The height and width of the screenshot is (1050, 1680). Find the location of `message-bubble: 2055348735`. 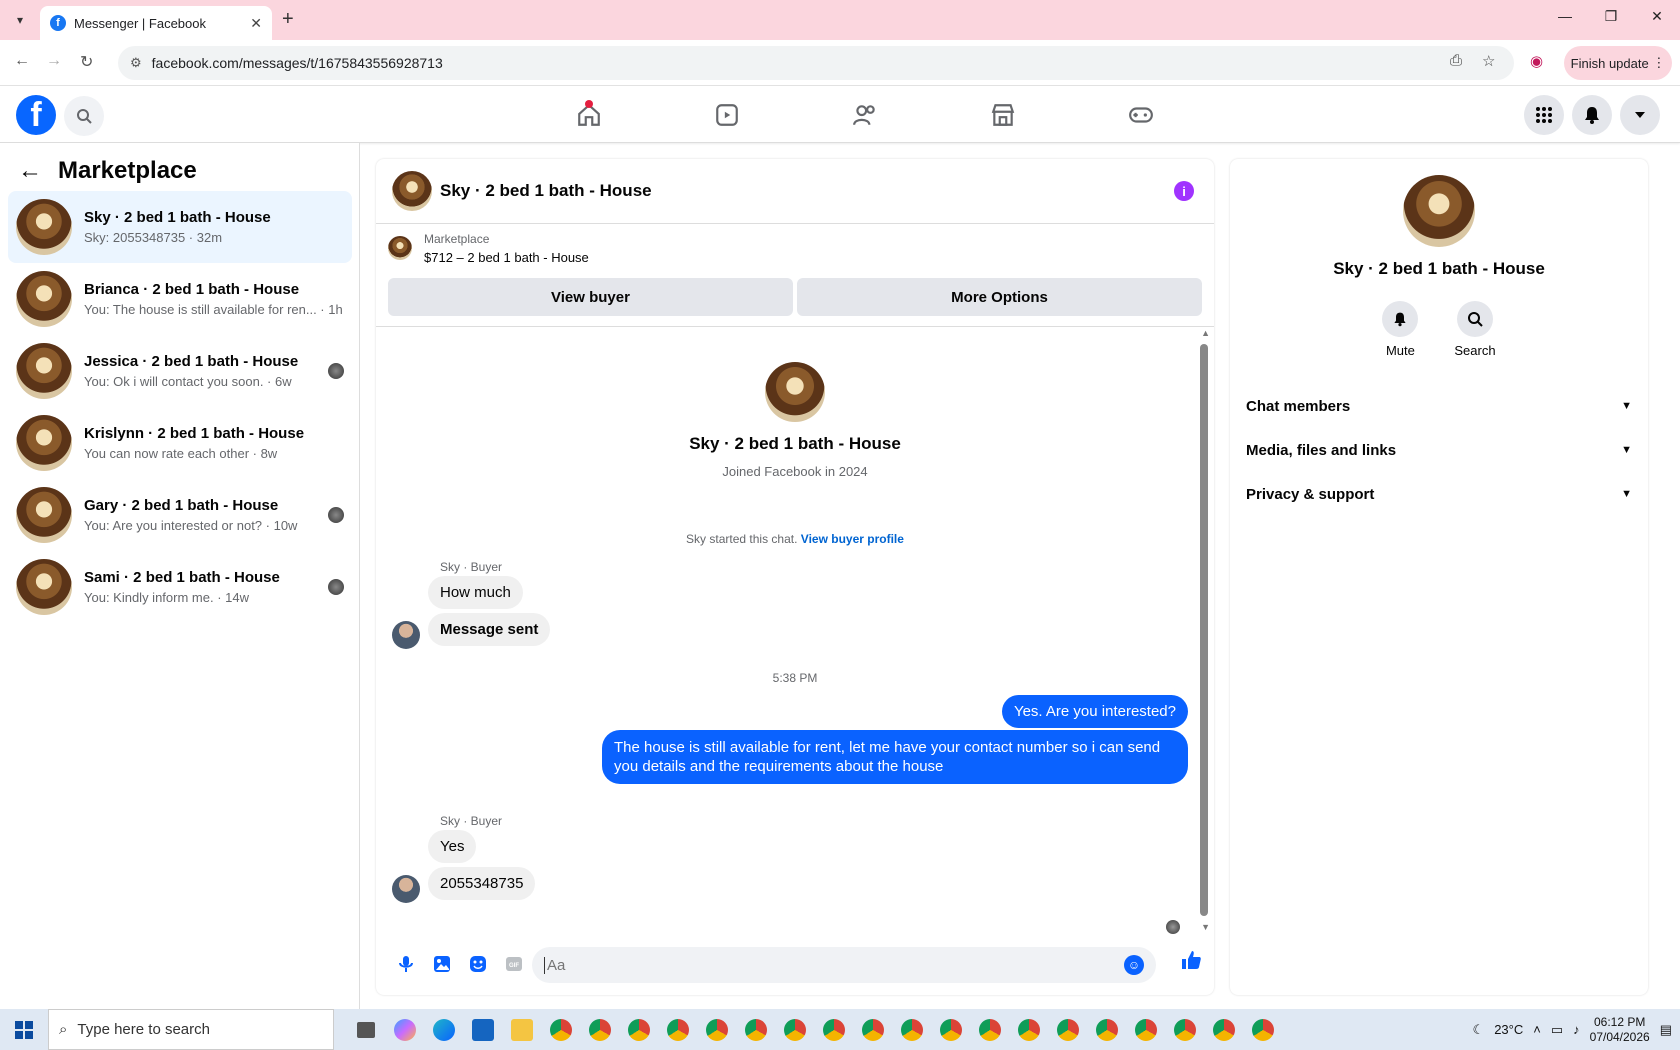

message-bubble: 2055348735 is located at coordinates (482, 883).